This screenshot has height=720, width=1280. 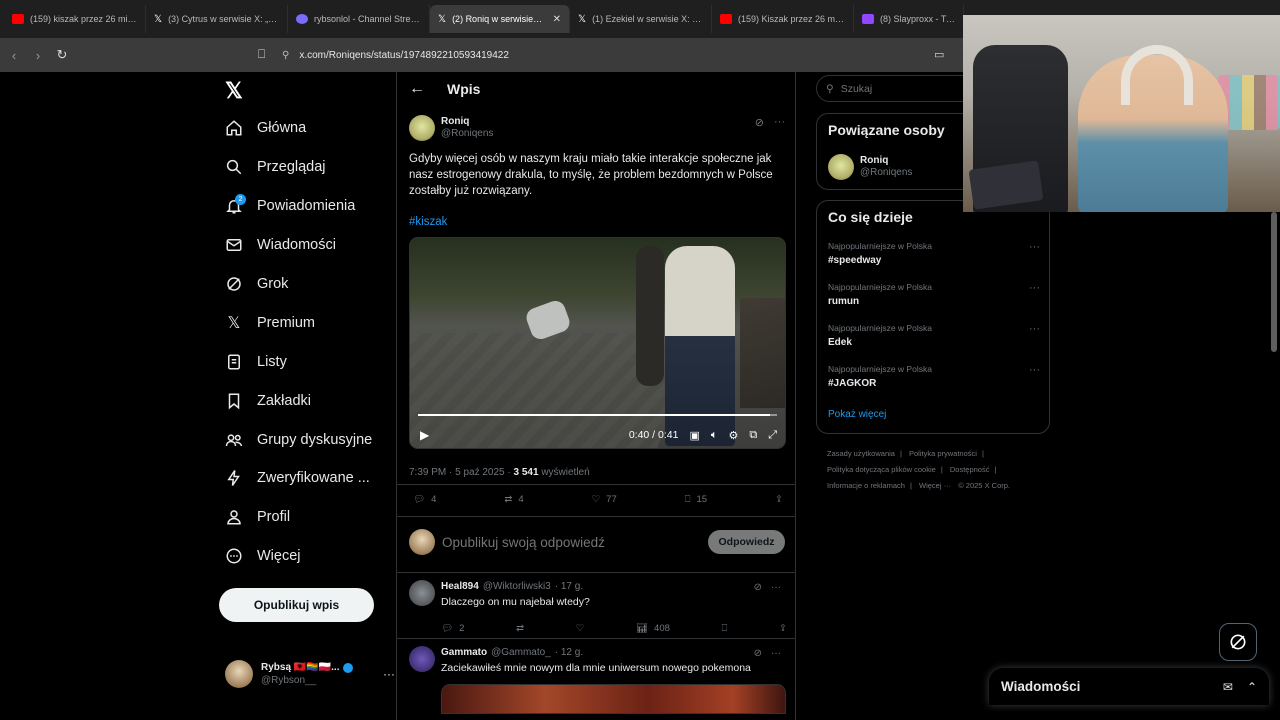 I want to click on captions-icon: ▣, so click(x=694, y=435).